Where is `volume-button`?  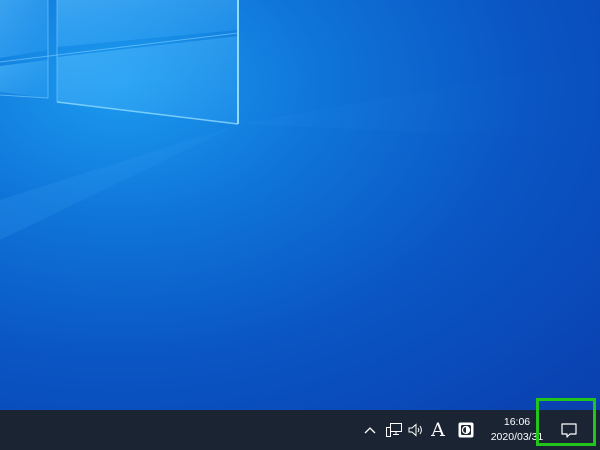 volume-button is located at coordinates (416, 430).